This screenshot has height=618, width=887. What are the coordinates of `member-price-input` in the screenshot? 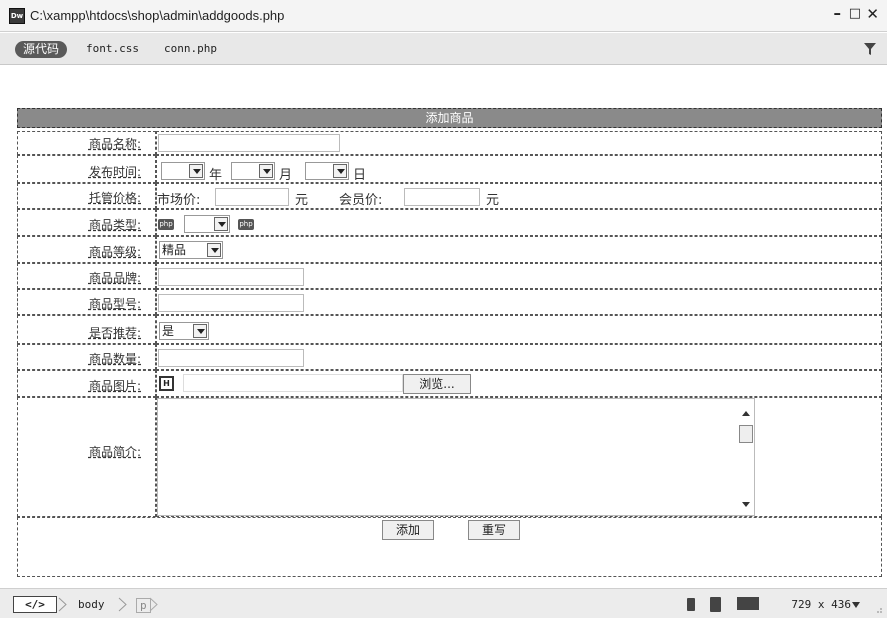 It's located at (442, 197).